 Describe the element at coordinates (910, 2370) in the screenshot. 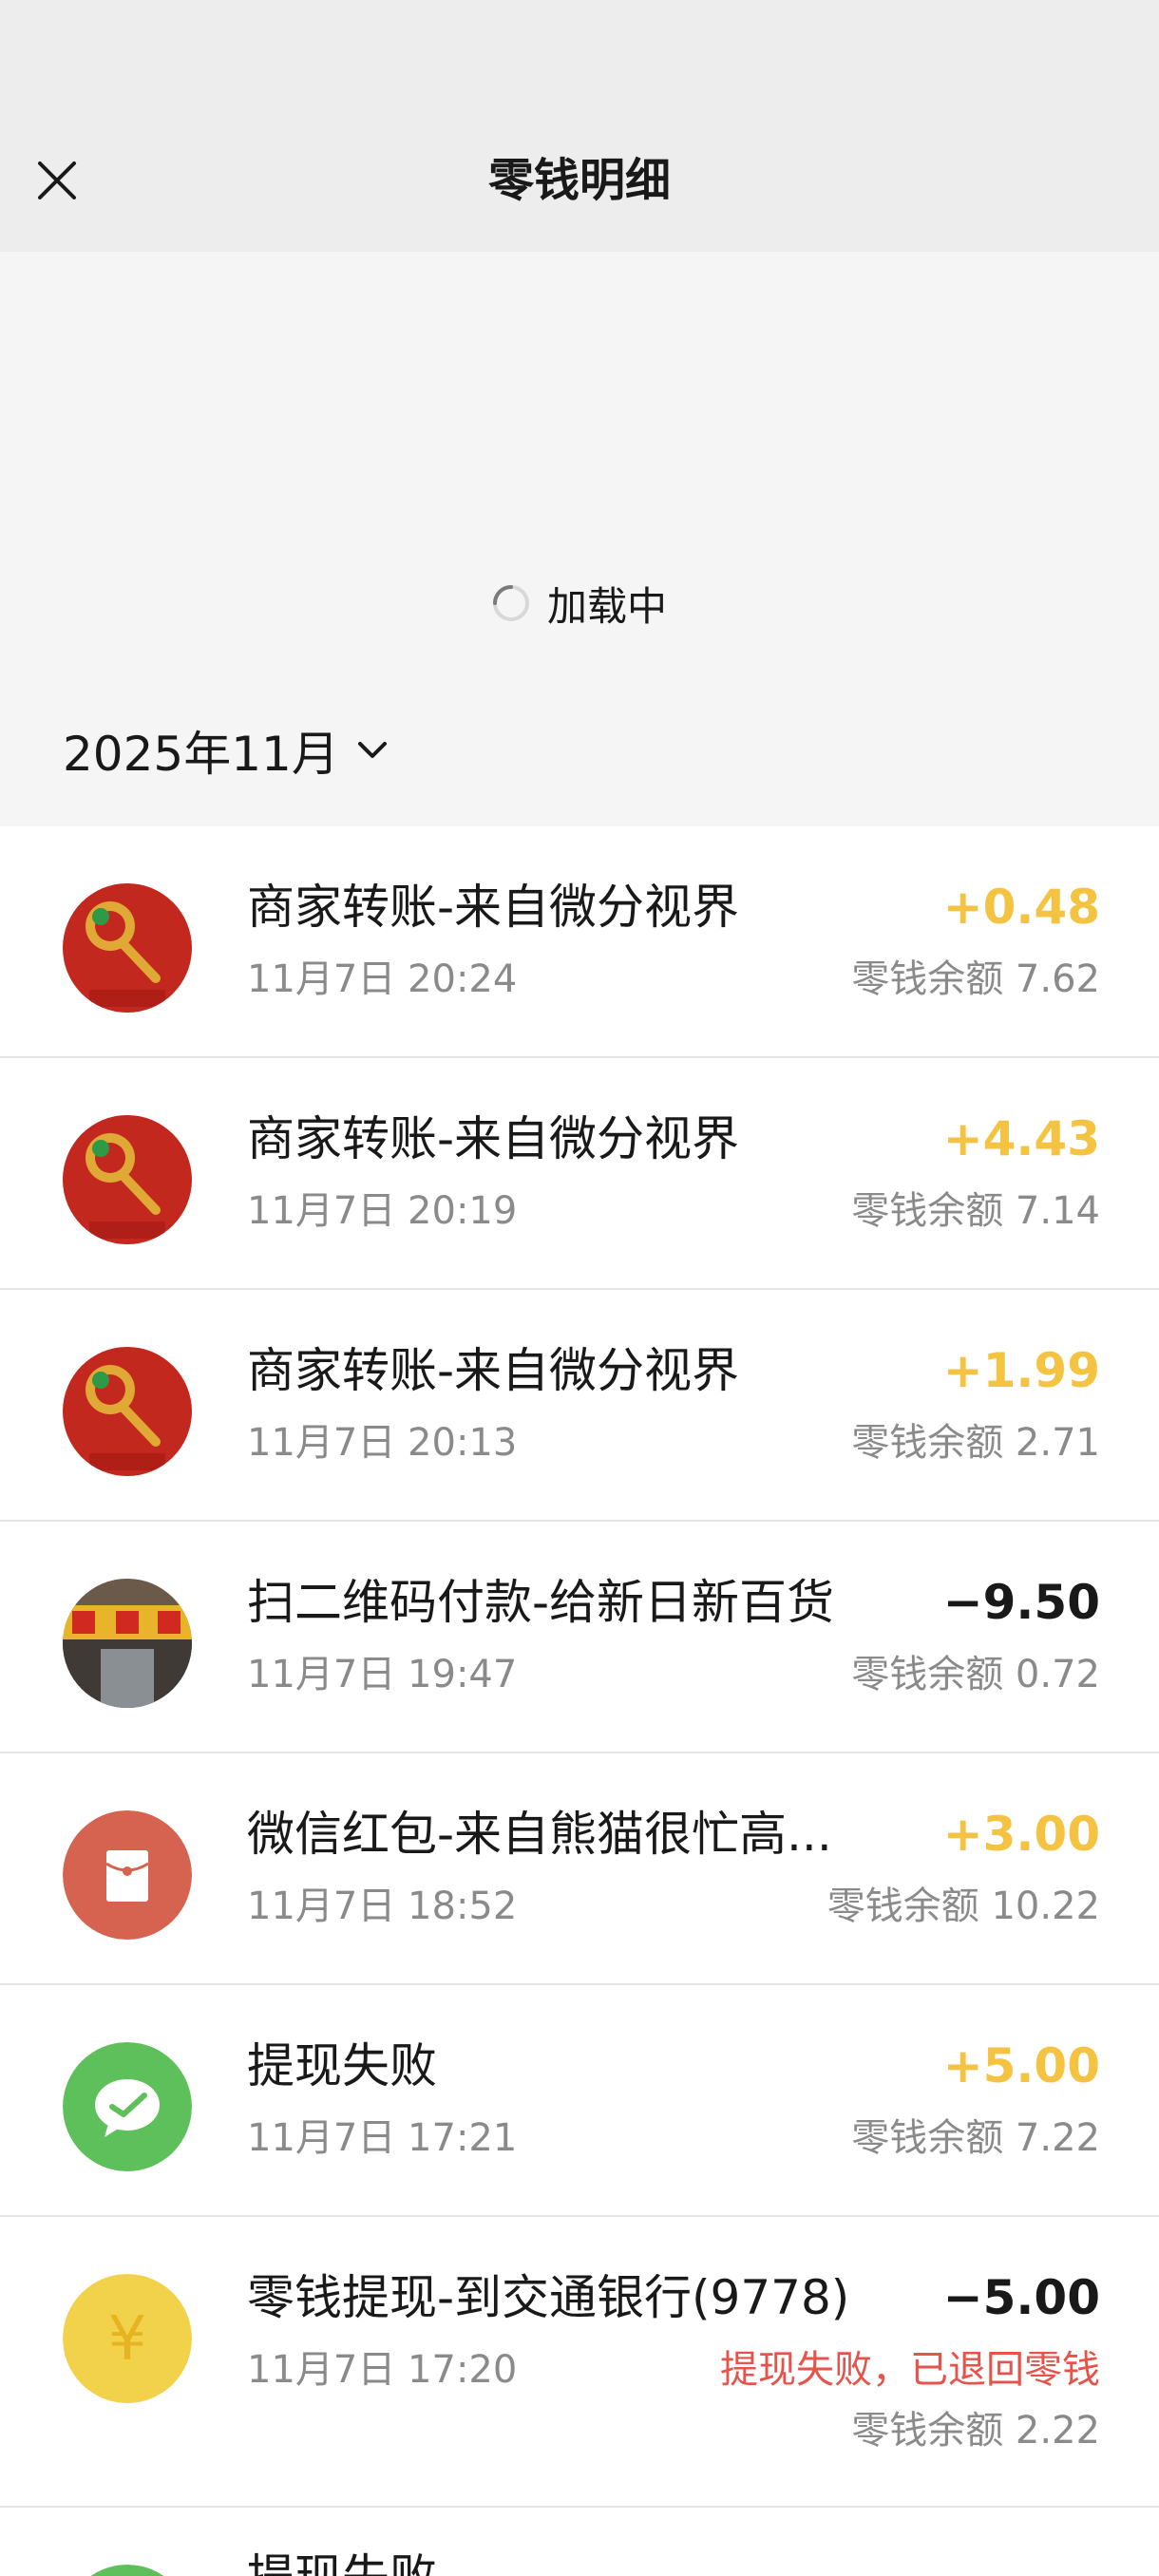

I see `transaction-status-note: 提现失败，已退回零钱` at that location.